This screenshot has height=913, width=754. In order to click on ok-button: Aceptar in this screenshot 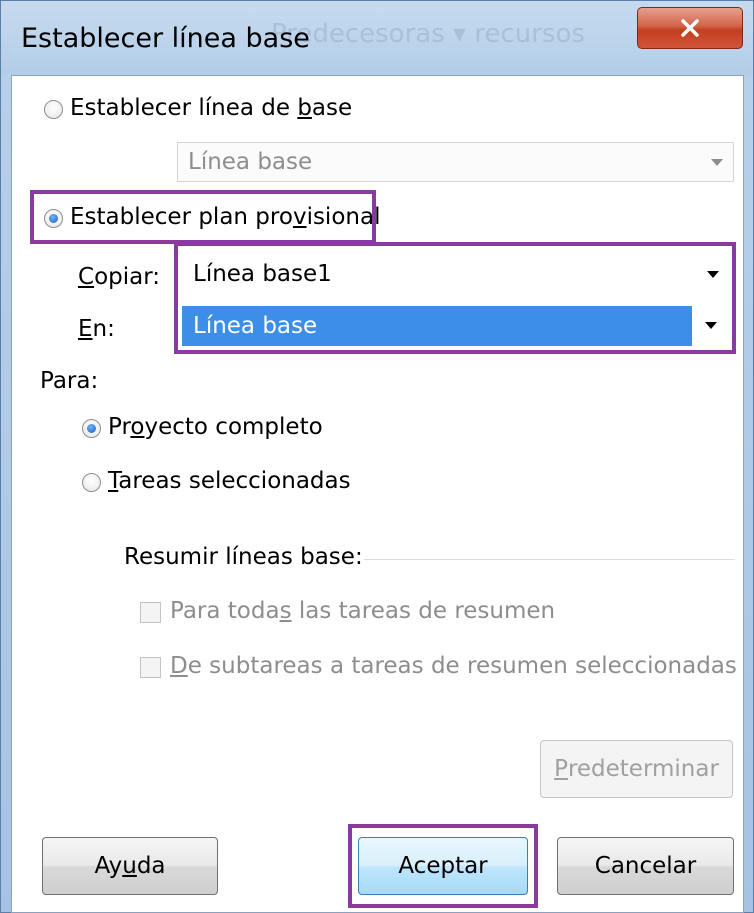, I will do `click(443, 866)`.